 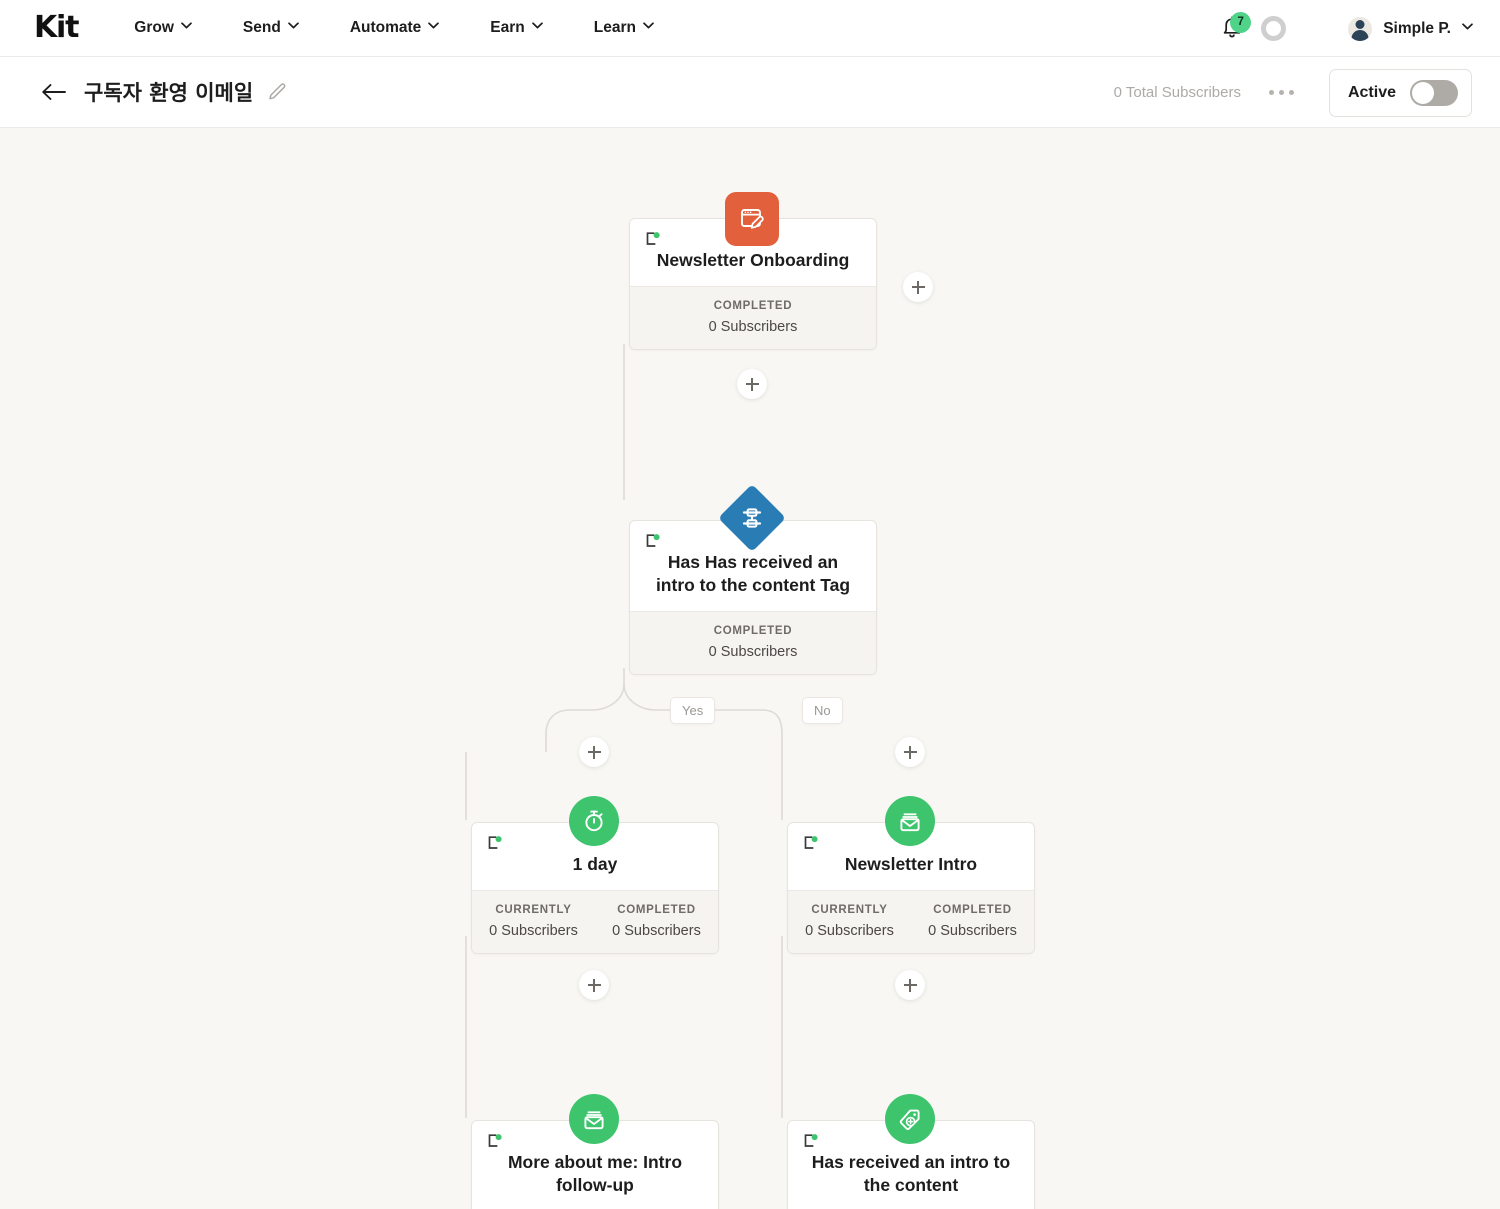 What do you see at coordinates (1360, 28) in the screenshot?
I see `avatar` at bounding box center [1360, 28].